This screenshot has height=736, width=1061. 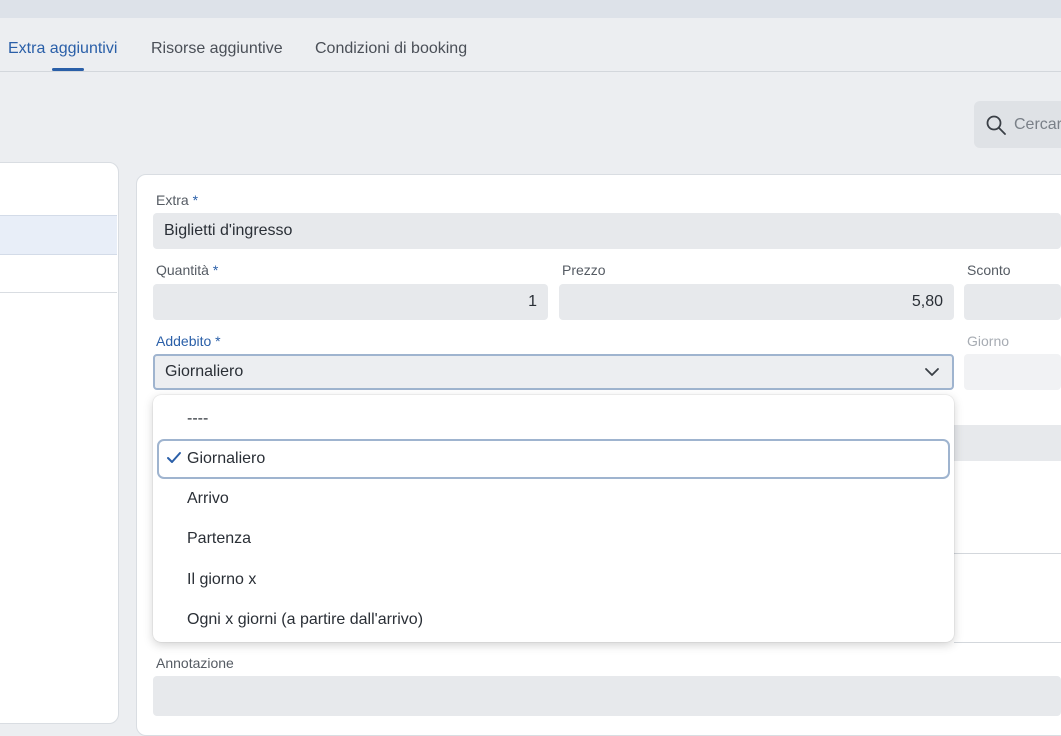 What do you see at coordinates (553, 372) in the screenshot?
I see `addebito-select: Giornaliero` at bounding box center [553, 372].